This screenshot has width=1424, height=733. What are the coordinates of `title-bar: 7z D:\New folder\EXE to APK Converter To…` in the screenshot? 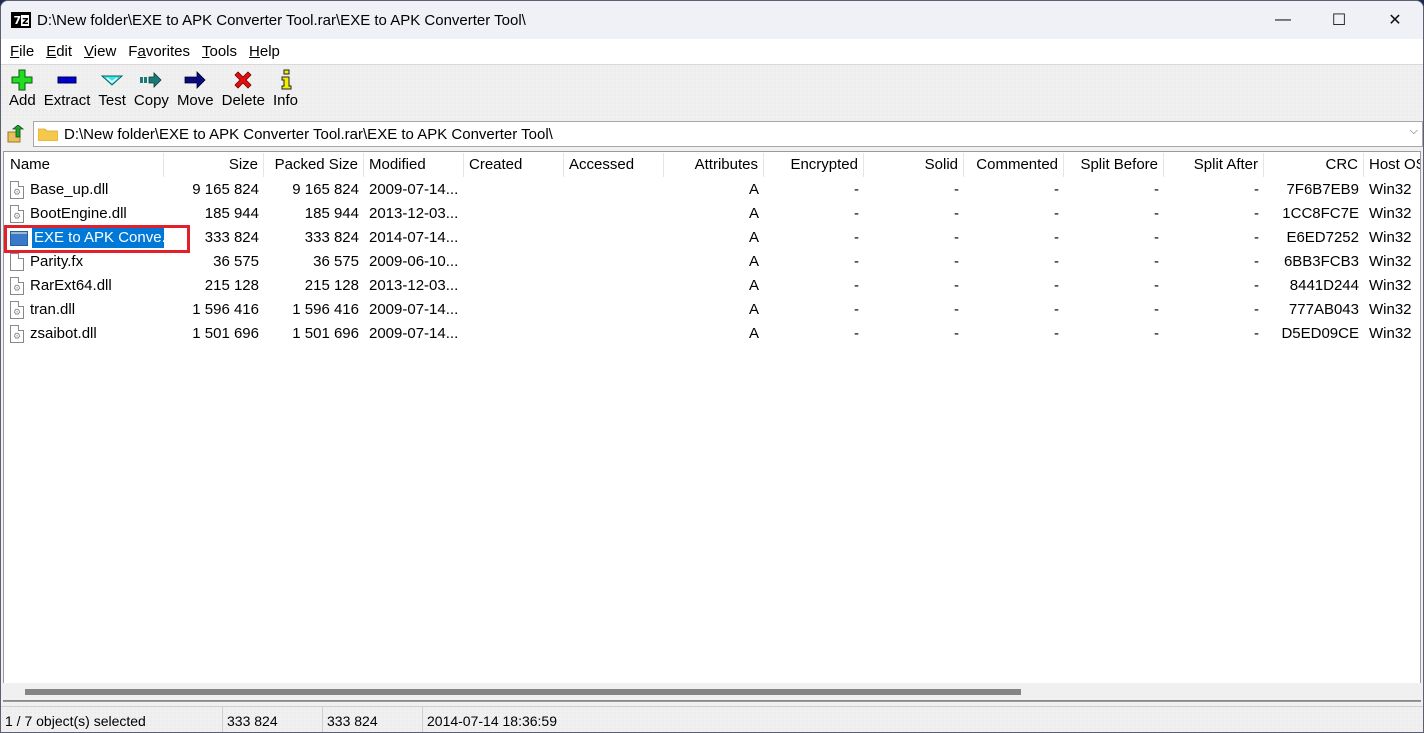 It's located at (712, 20).